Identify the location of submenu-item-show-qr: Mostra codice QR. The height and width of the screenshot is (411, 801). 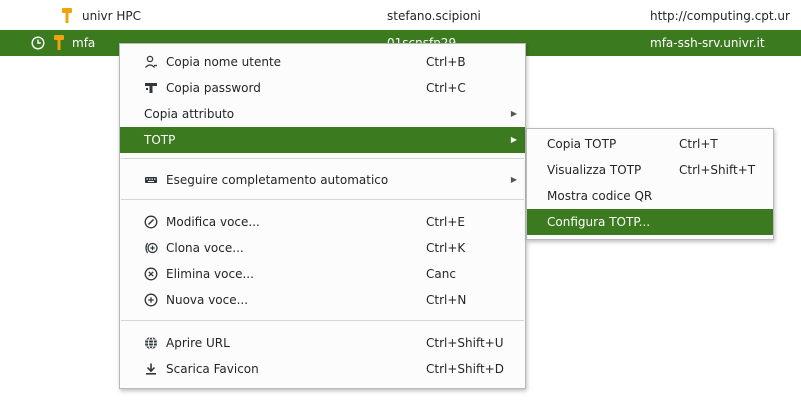
(650, 196).